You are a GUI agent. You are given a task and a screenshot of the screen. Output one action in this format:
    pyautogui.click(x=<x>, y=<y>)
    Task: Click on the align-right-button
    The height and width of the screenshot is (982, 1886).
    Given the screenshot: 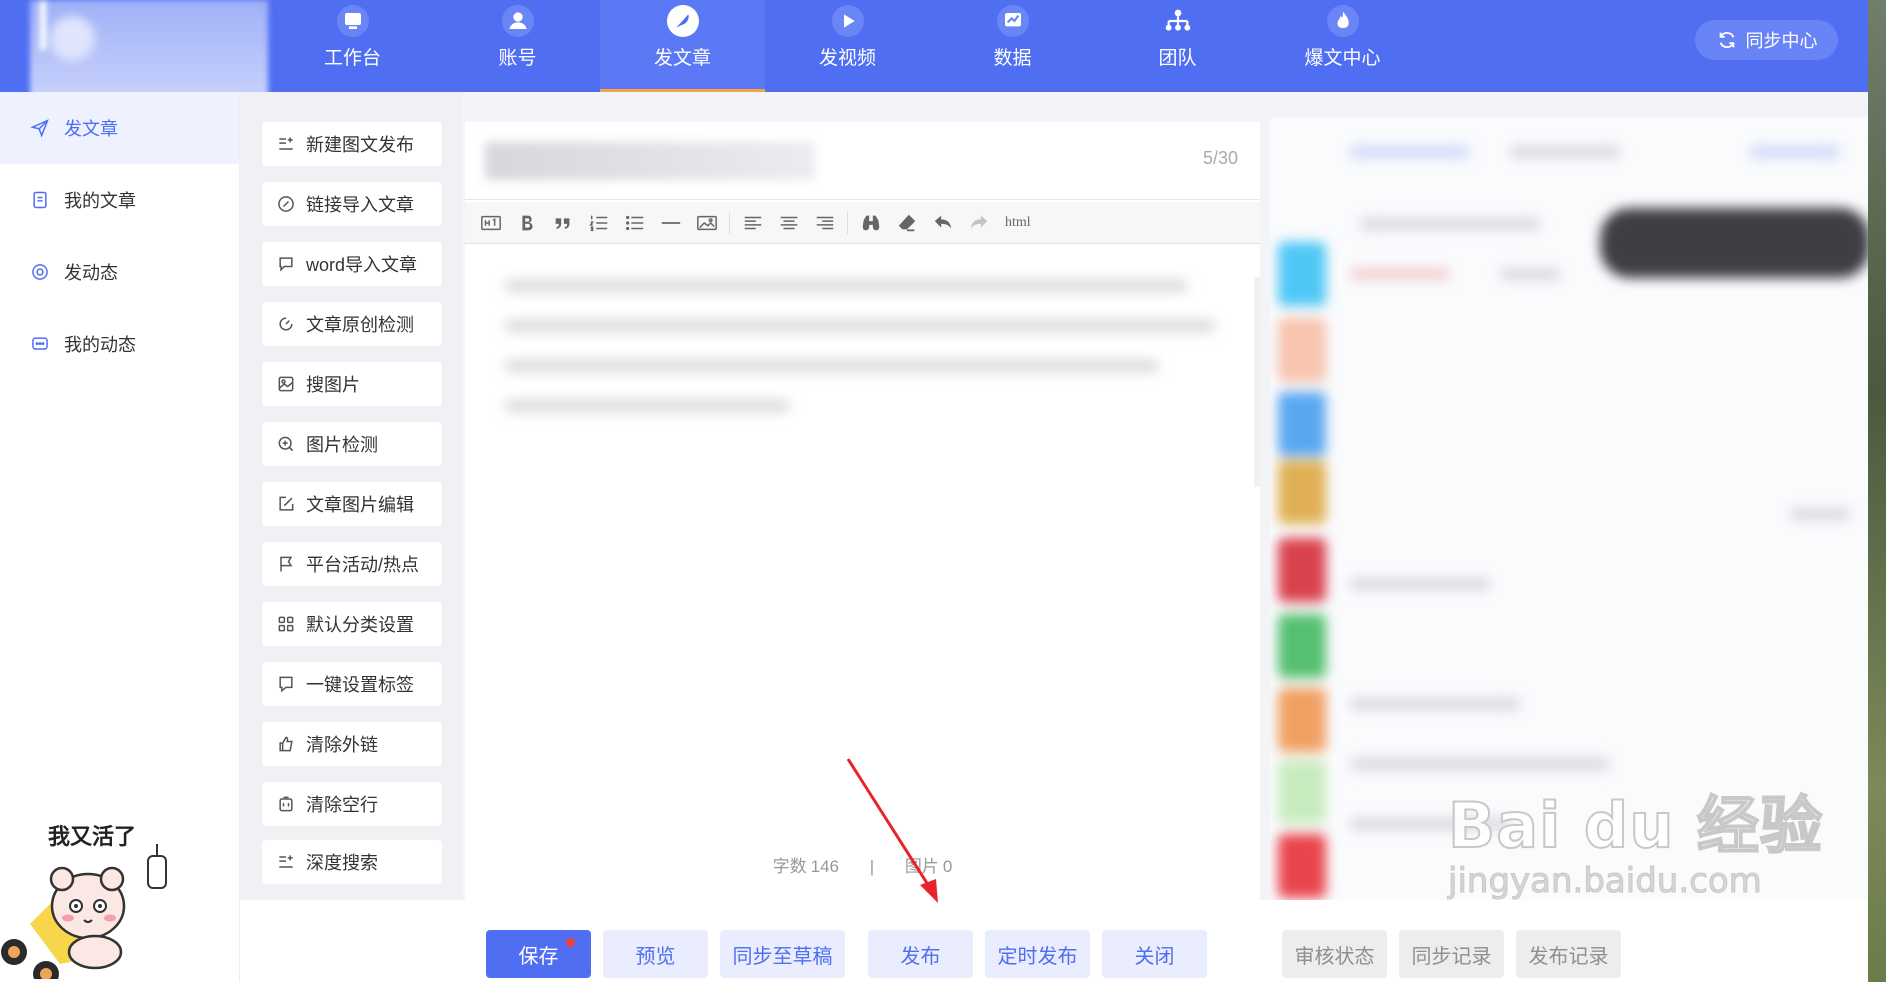 What is the action you would take?
    pyautogui.click(x=824, y=222)
    